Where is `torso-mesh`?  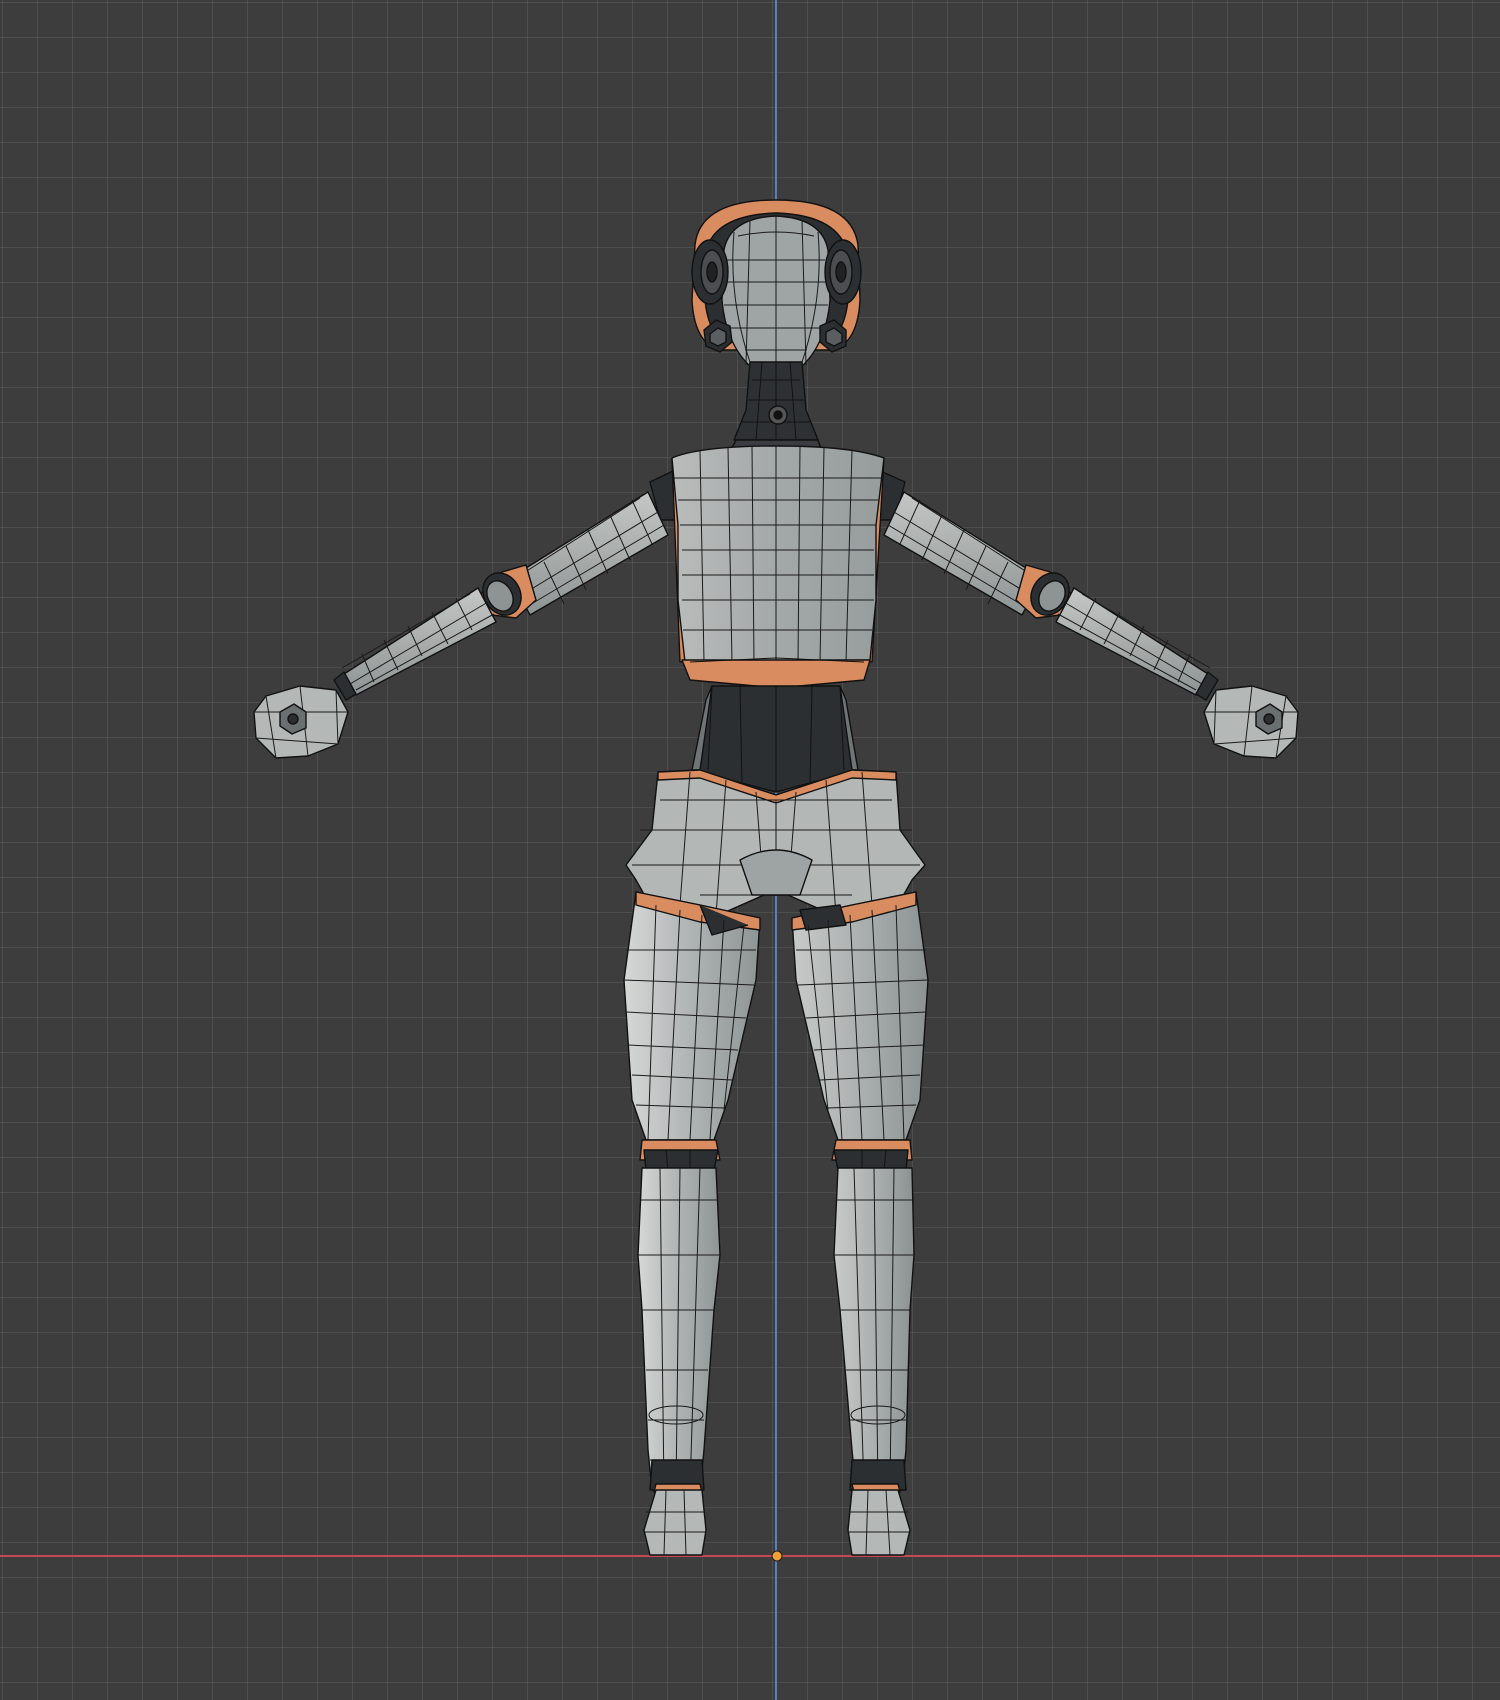
torso-mesh is located at coordinates (777, 567).